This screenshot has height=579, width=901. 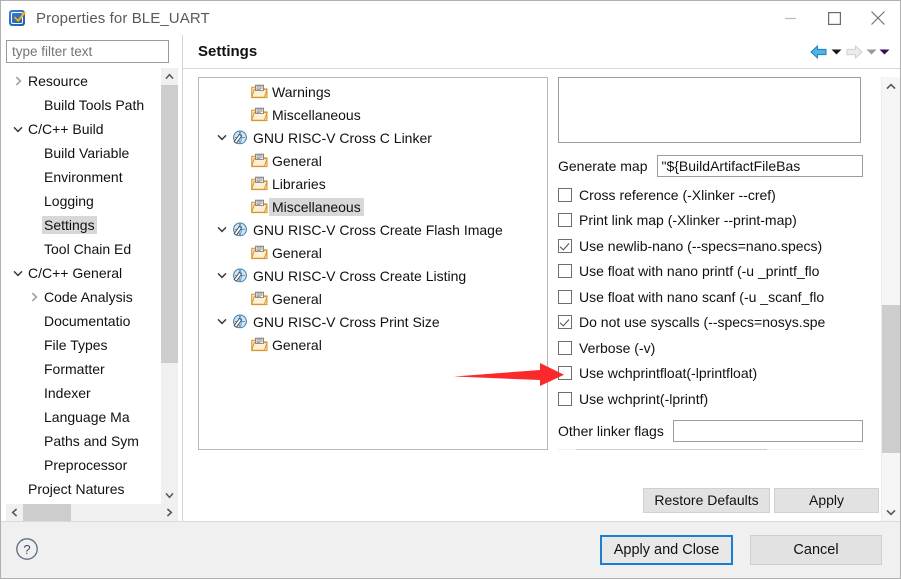 What do you see at coordinates (83, 369) in the screenshot?
I see `settings-tree-item: Formatter` at bounding box center [83, 369].